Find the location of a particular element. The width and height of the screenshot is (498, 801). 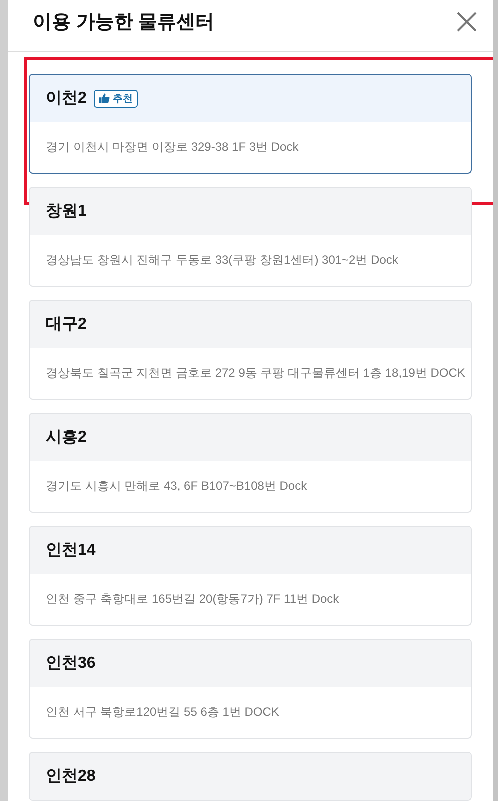

center-name: 인천36 is located at coordinates (71, 664).